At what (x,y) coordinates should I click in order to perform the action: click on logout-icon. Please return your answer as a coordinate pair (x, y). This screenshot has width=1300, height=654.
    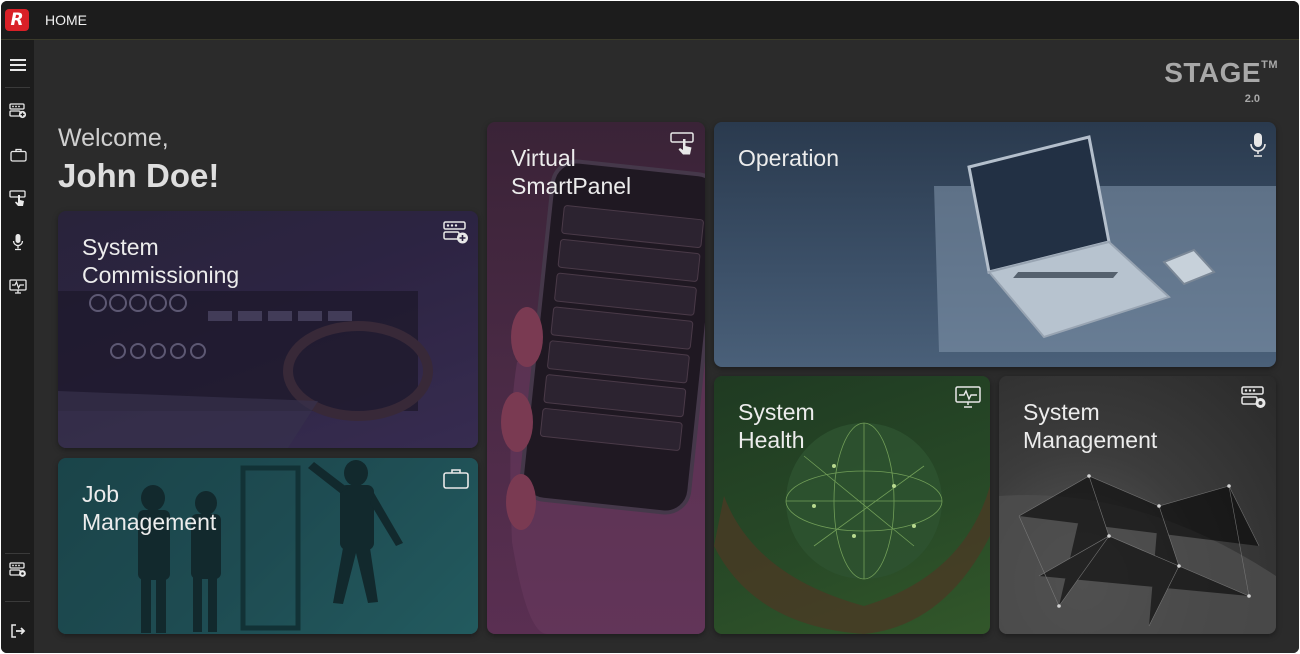
    Looking at the image, I should click on (18, 631).